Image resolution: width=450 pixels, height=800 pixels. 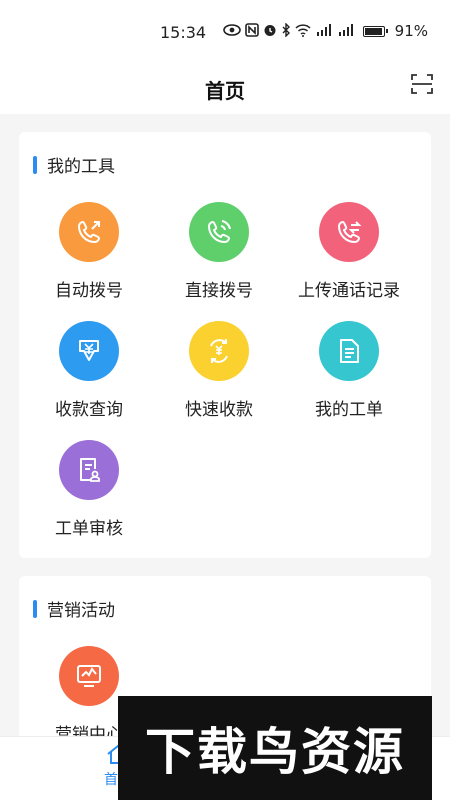 I want to click on tool-upload-call-log: 上传通话记录, so click(x=349, y=251).